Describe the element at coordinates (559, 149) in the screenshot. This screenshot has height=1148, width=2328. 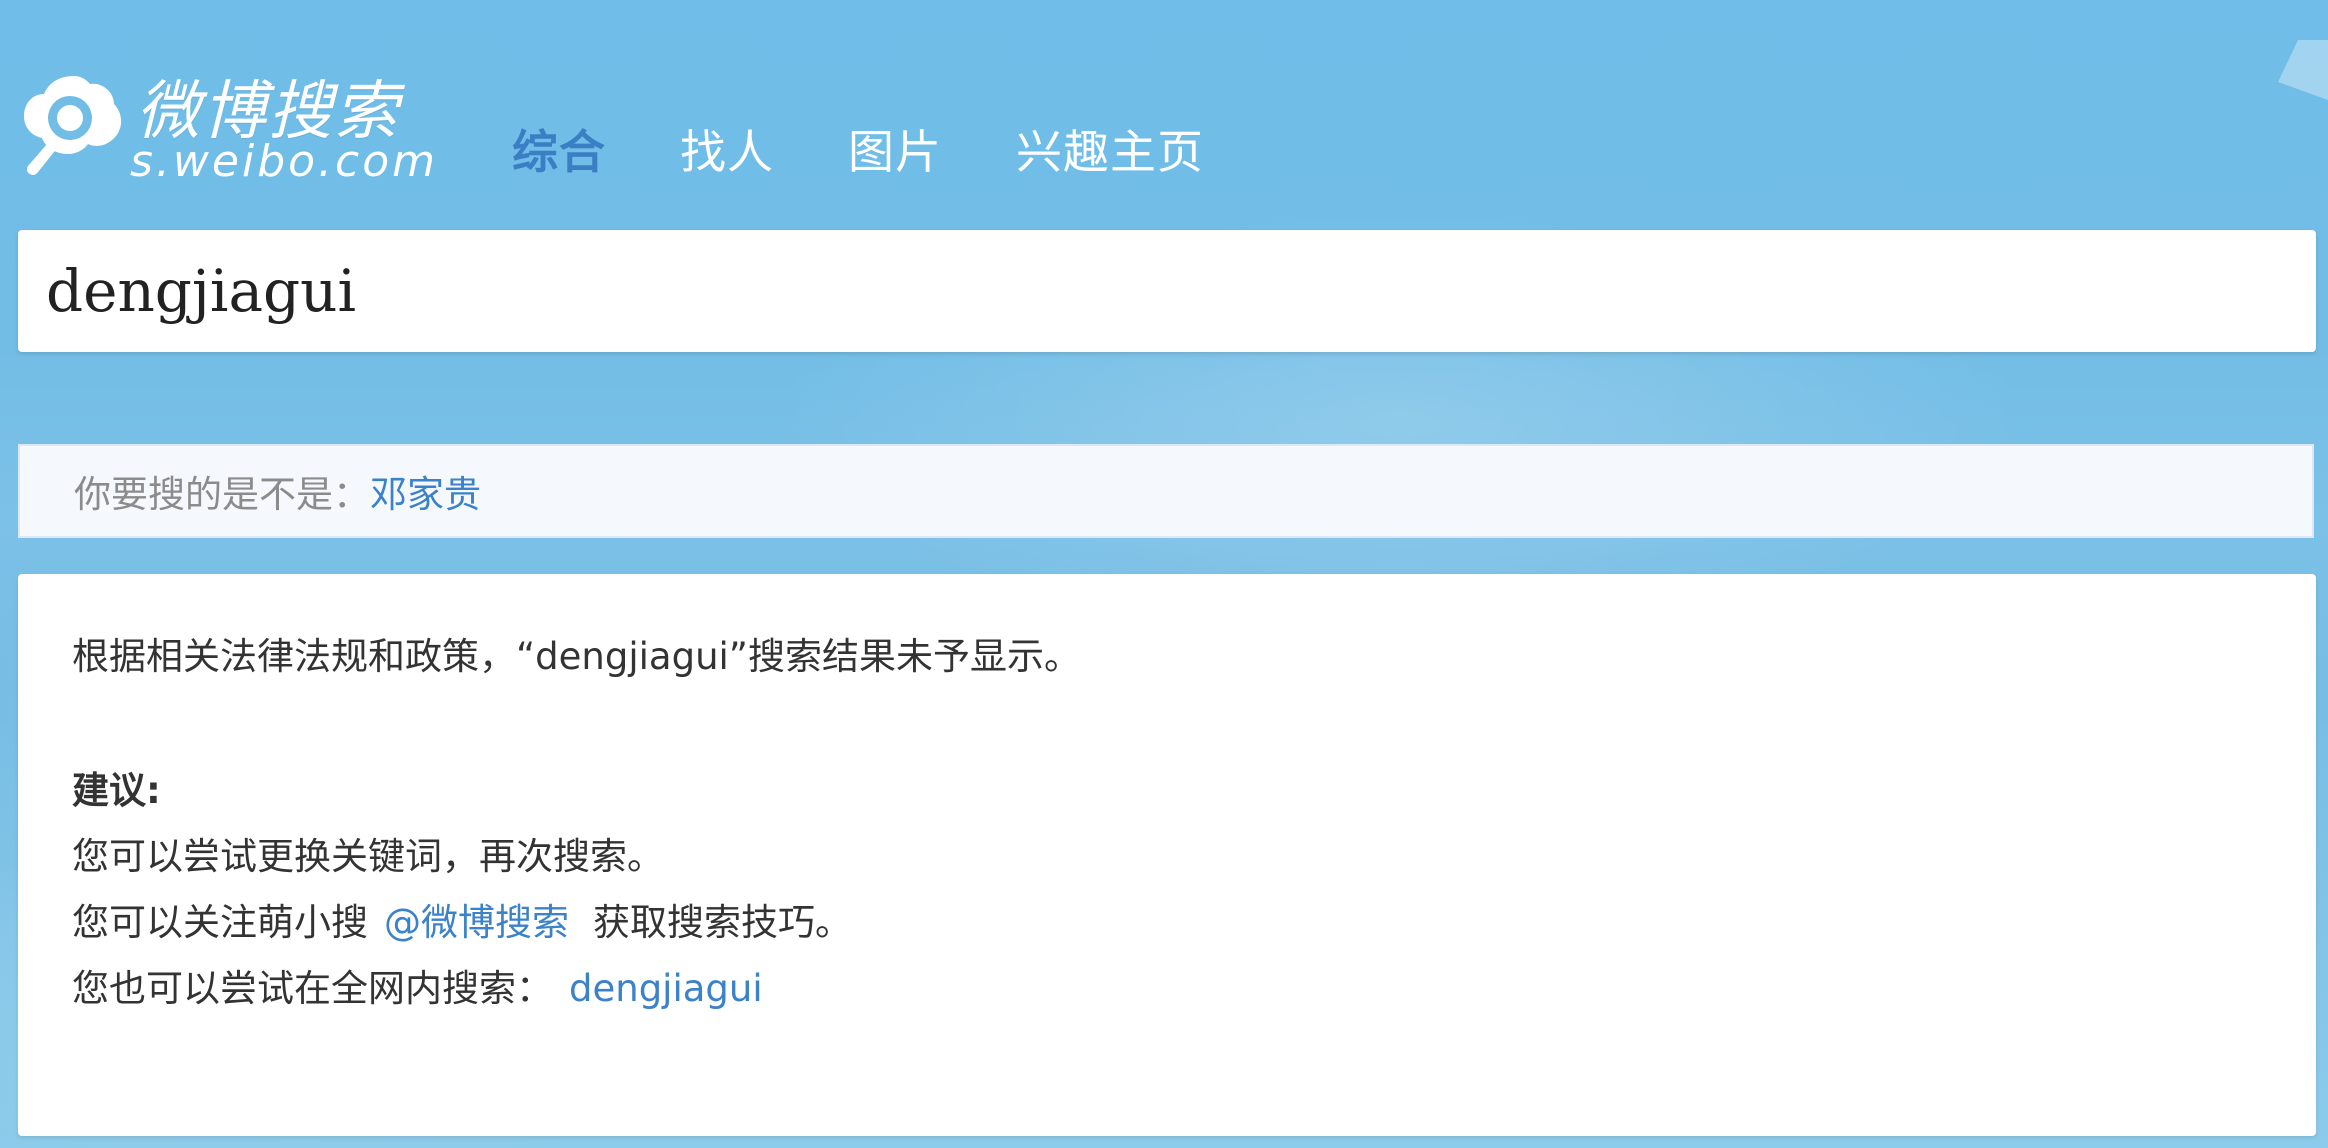
I see `tab-comprehensive: 综合` at that location.